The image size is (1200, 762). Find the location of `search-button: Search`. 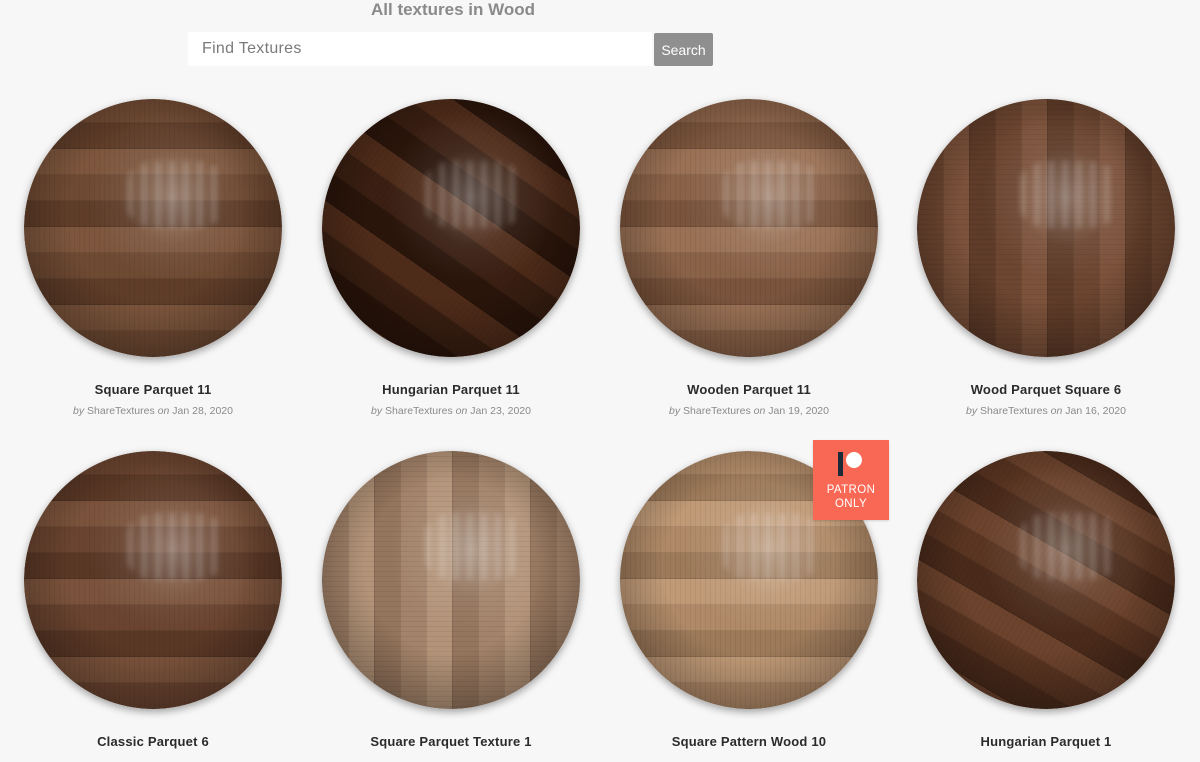

search-button: Search is located at coordinates (683, 49).